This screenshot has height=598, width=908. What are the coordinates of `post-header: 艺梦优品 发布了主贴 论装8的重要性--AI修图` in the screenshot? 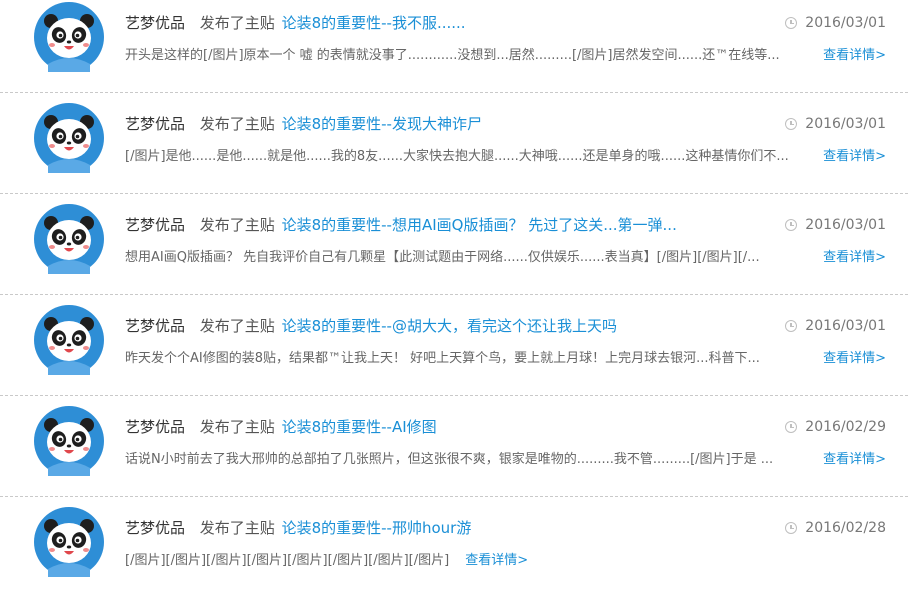 It's located at (281, 427).